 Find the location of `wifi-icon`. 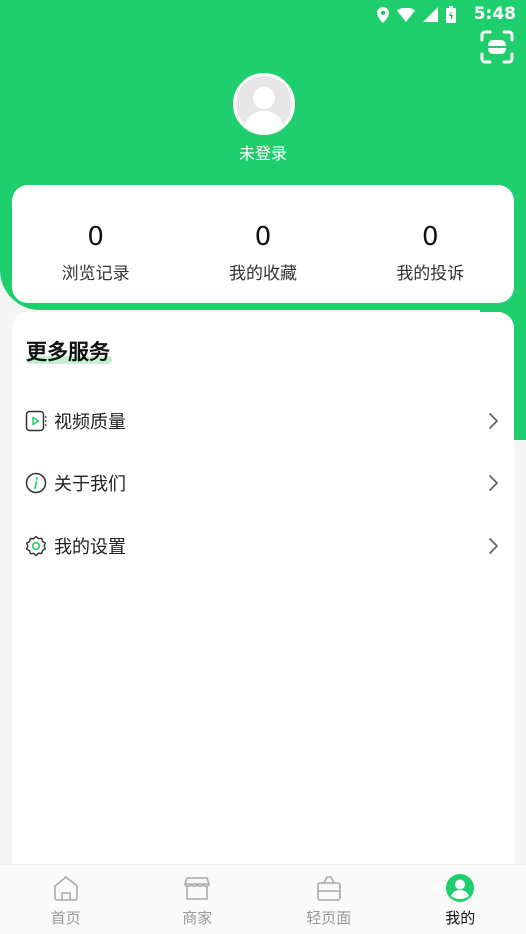

wifi-icon is located at coordinates (406, 14).